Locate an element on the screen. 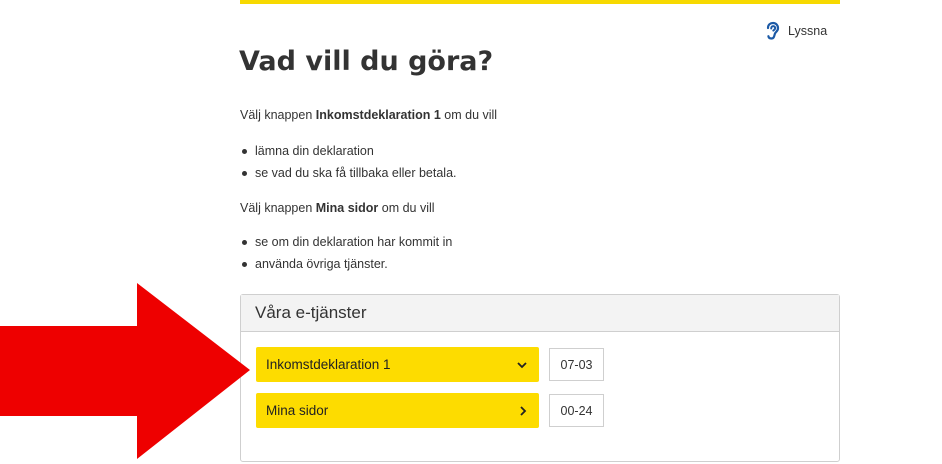  list-item: lämna din deklaration is located at coordinates (348, 151).